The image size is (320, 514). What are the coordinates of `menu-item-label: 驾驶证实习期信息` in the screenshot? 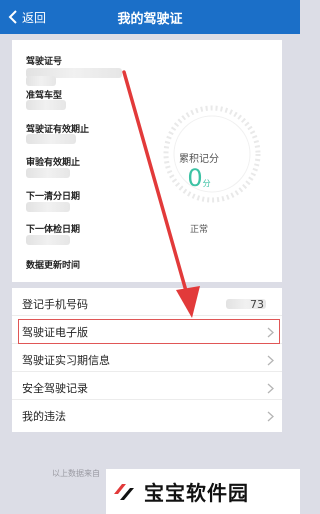 It's located at (66, 360).